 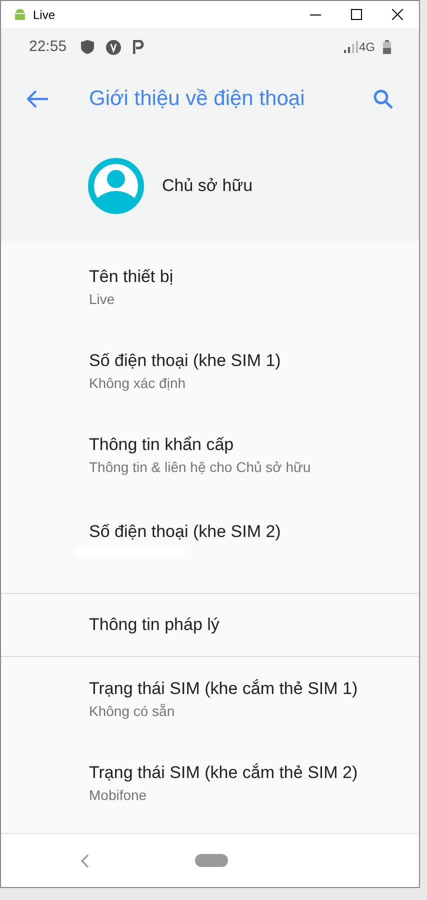 I want to click on item-title: Trạng thái SIM (khe cắm thẻ SIM 1), so click(x=224, y=689).